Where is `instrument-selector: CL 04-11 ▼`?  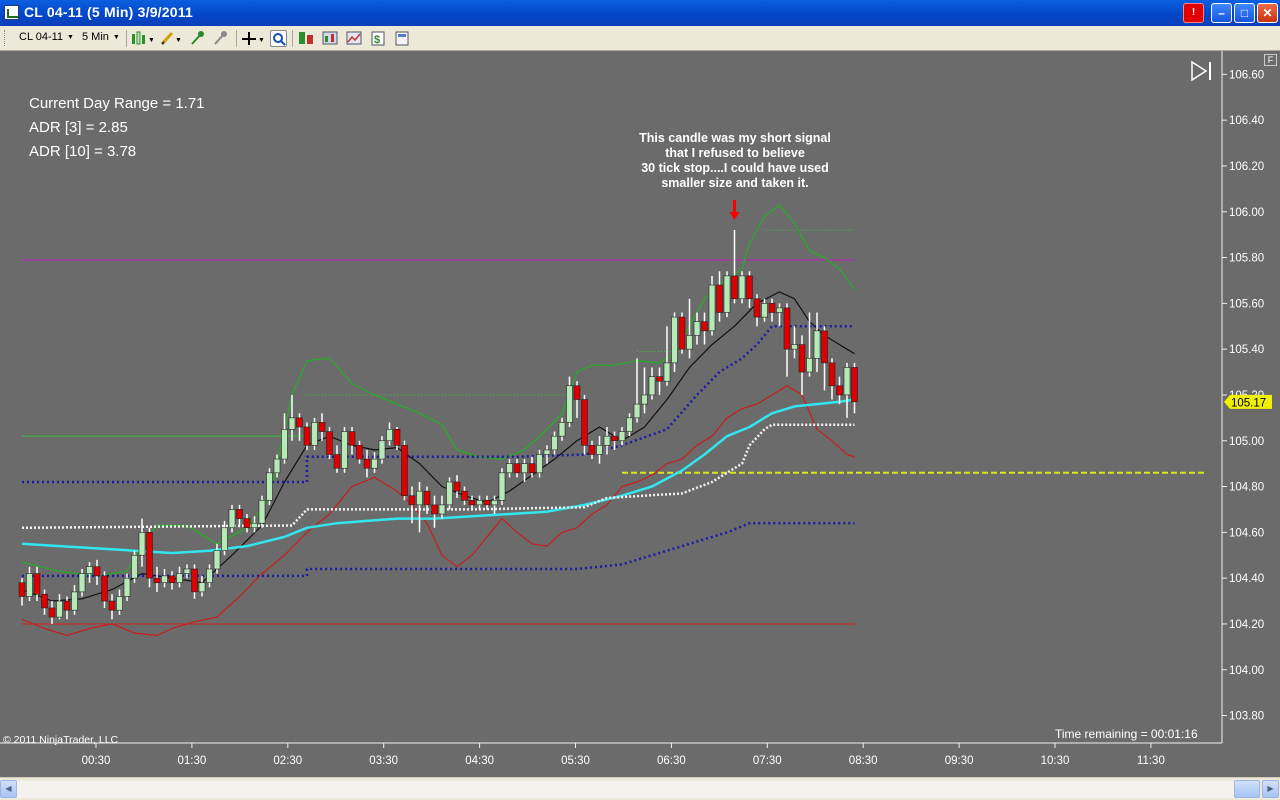
instrument-selector: CL 04-11 ▼ is located at coordinates (46, 37).